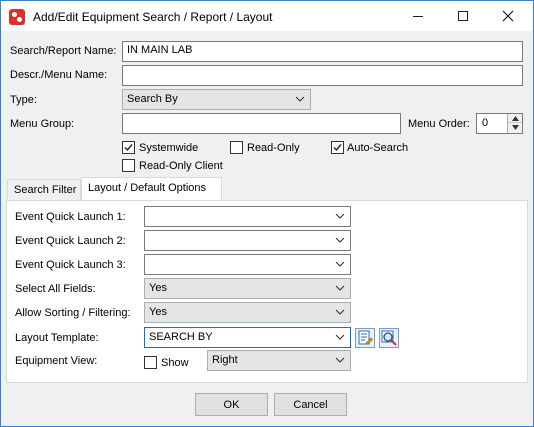 The image size is (534, 427). I want to click on event-quick-launch-2-label: Event Quick Launch 2:, so click(70, 241).